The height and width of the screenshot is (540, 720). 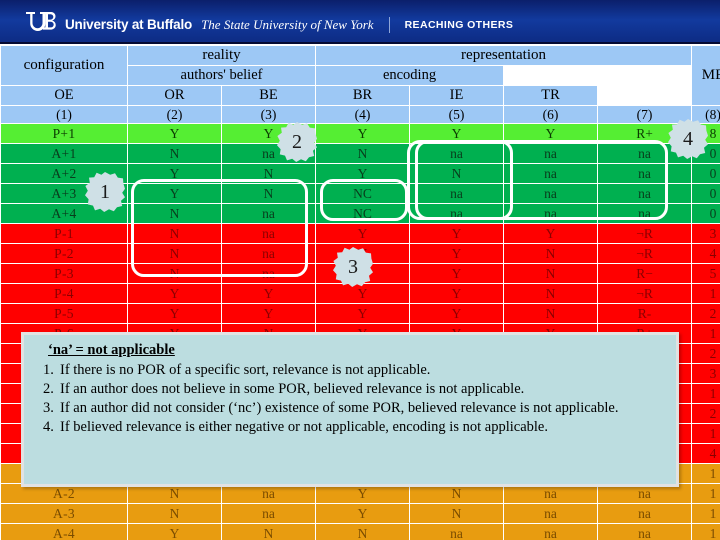 I want to click on cell-configuration: A+1, so click(x=64, y=153).